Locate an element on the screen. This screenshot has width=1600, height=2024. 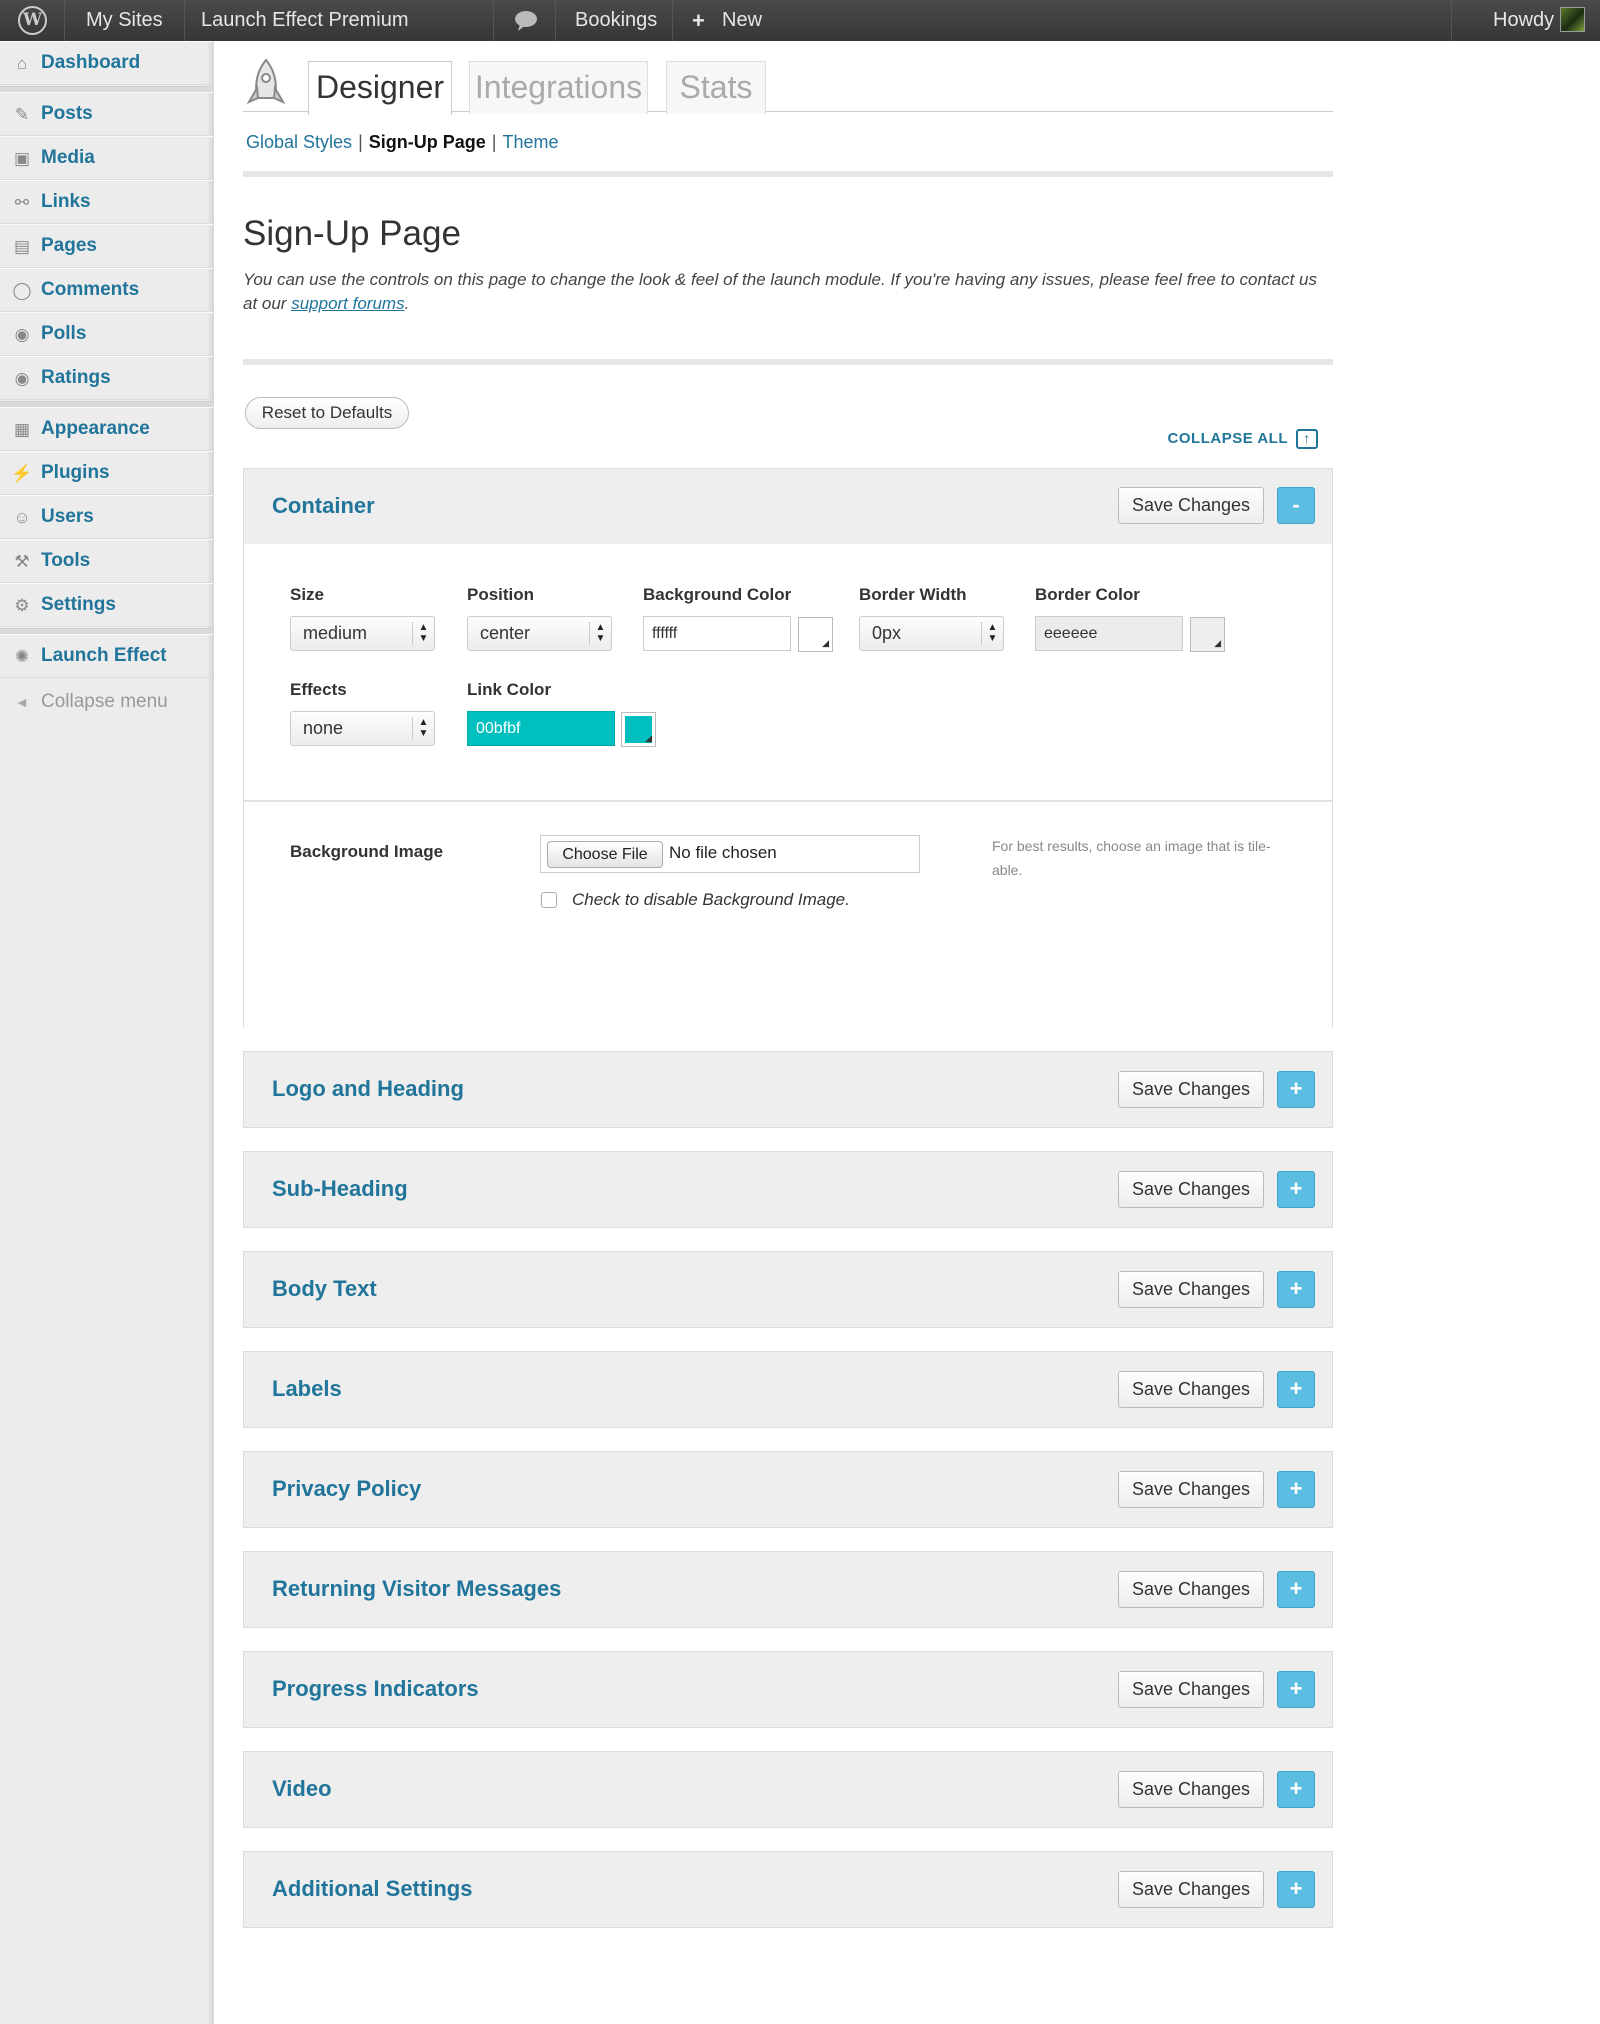
collapse-menu-button: ◀ Collapse menu is located at coordinates (106, 703).